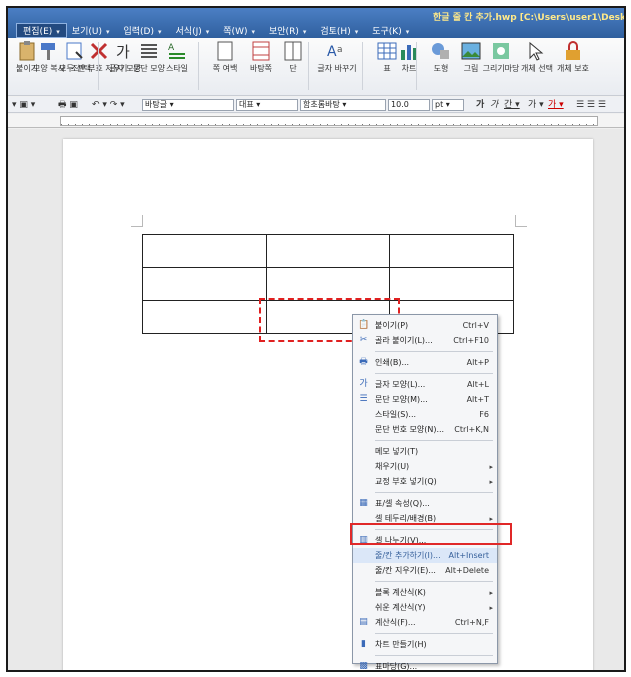 This screenshot has width=631, height=677. I want to click on ribbon-button-label: 글자 바꾸기, so click(337, 68).